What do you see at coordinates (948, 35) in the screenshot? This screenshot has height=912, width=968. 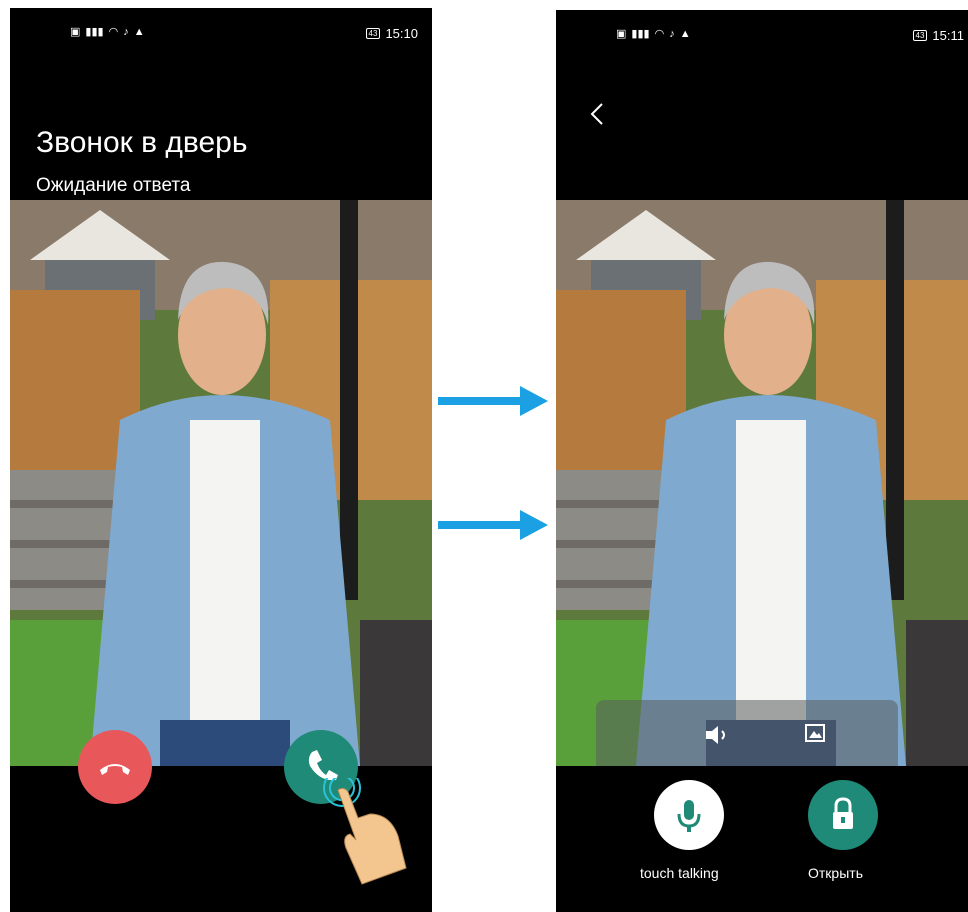 I see `clock: 15:11` at bounding box center [948, 35].